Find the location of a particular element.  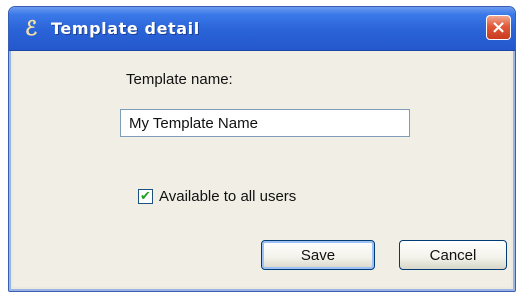

template-name-label: Template name: is located at coordinates (179, 79).